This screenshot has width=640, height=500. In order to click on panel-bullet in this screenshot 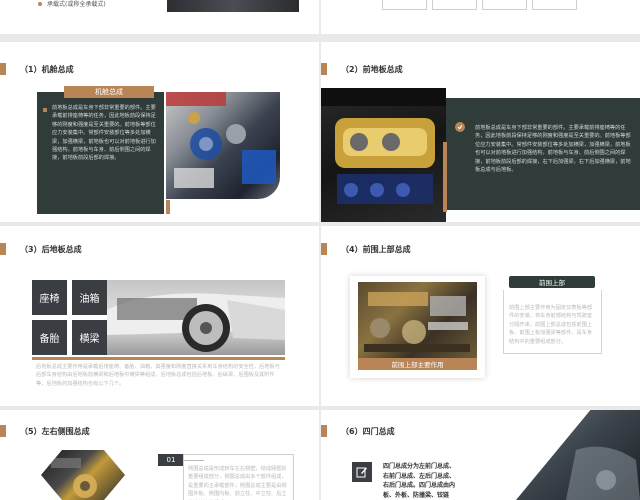, I will do `click(45, 110)`.